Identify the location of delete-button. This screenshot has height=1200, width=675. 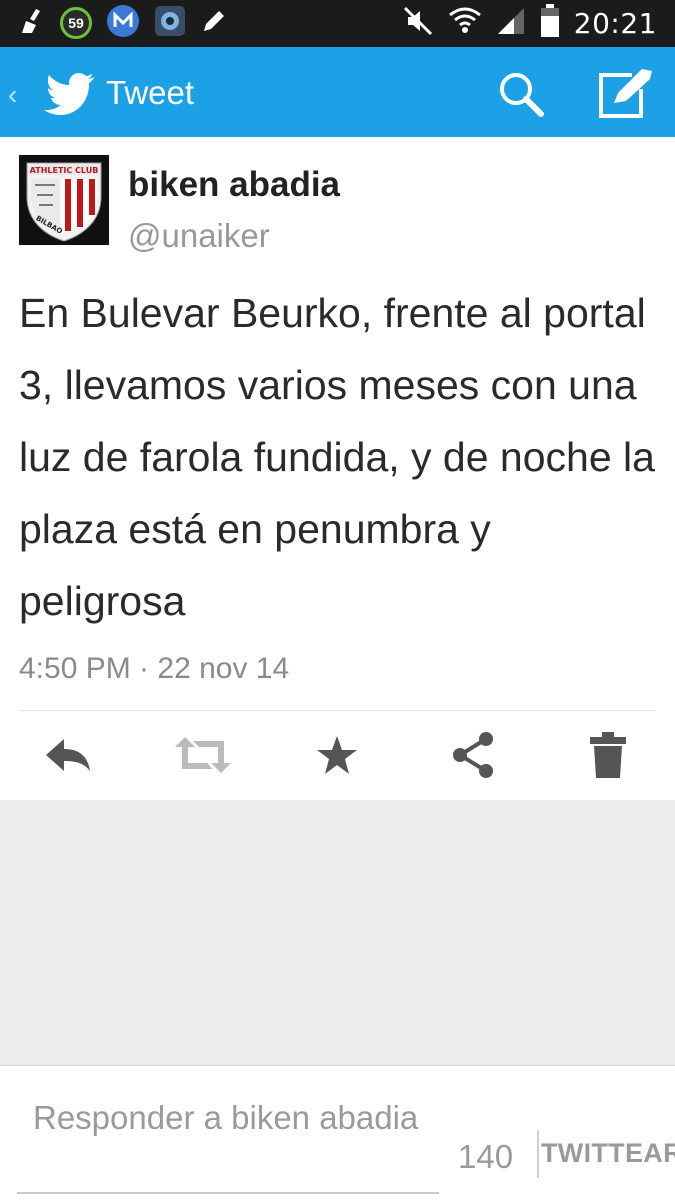
(608, 755).